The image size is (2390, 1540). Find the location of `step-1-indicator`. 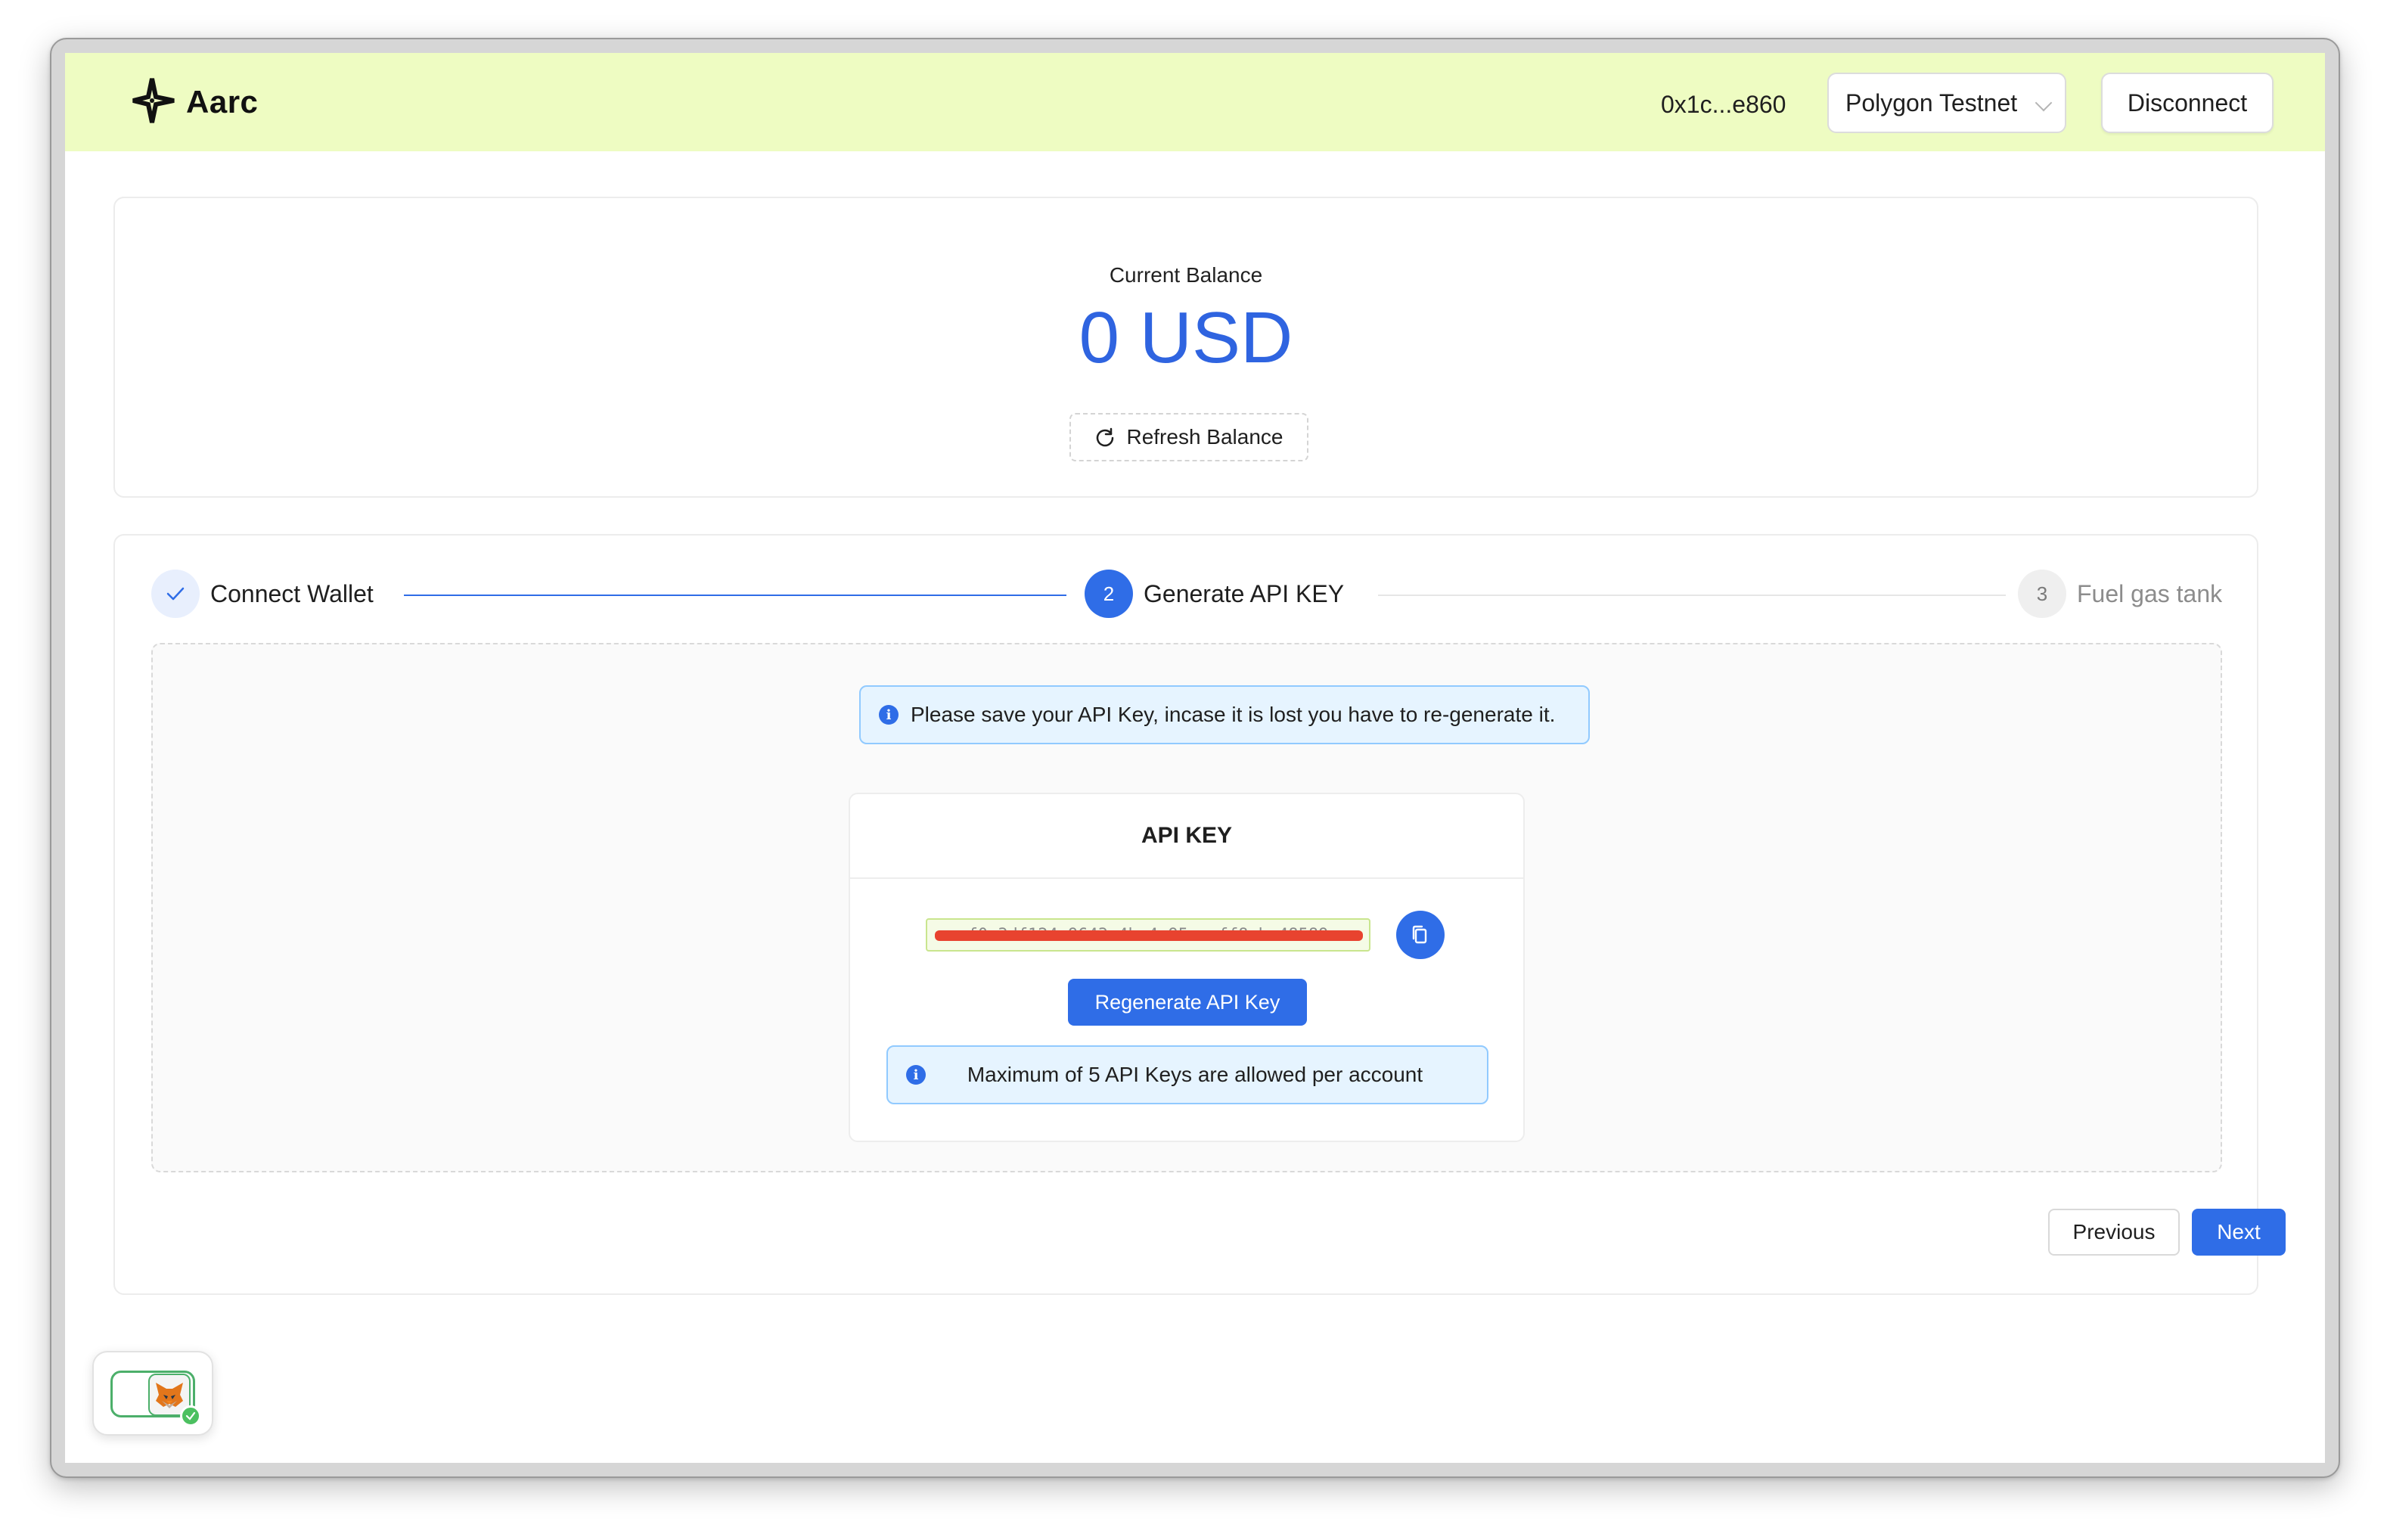

step-1-indicator is located at coordinates (175, 594).